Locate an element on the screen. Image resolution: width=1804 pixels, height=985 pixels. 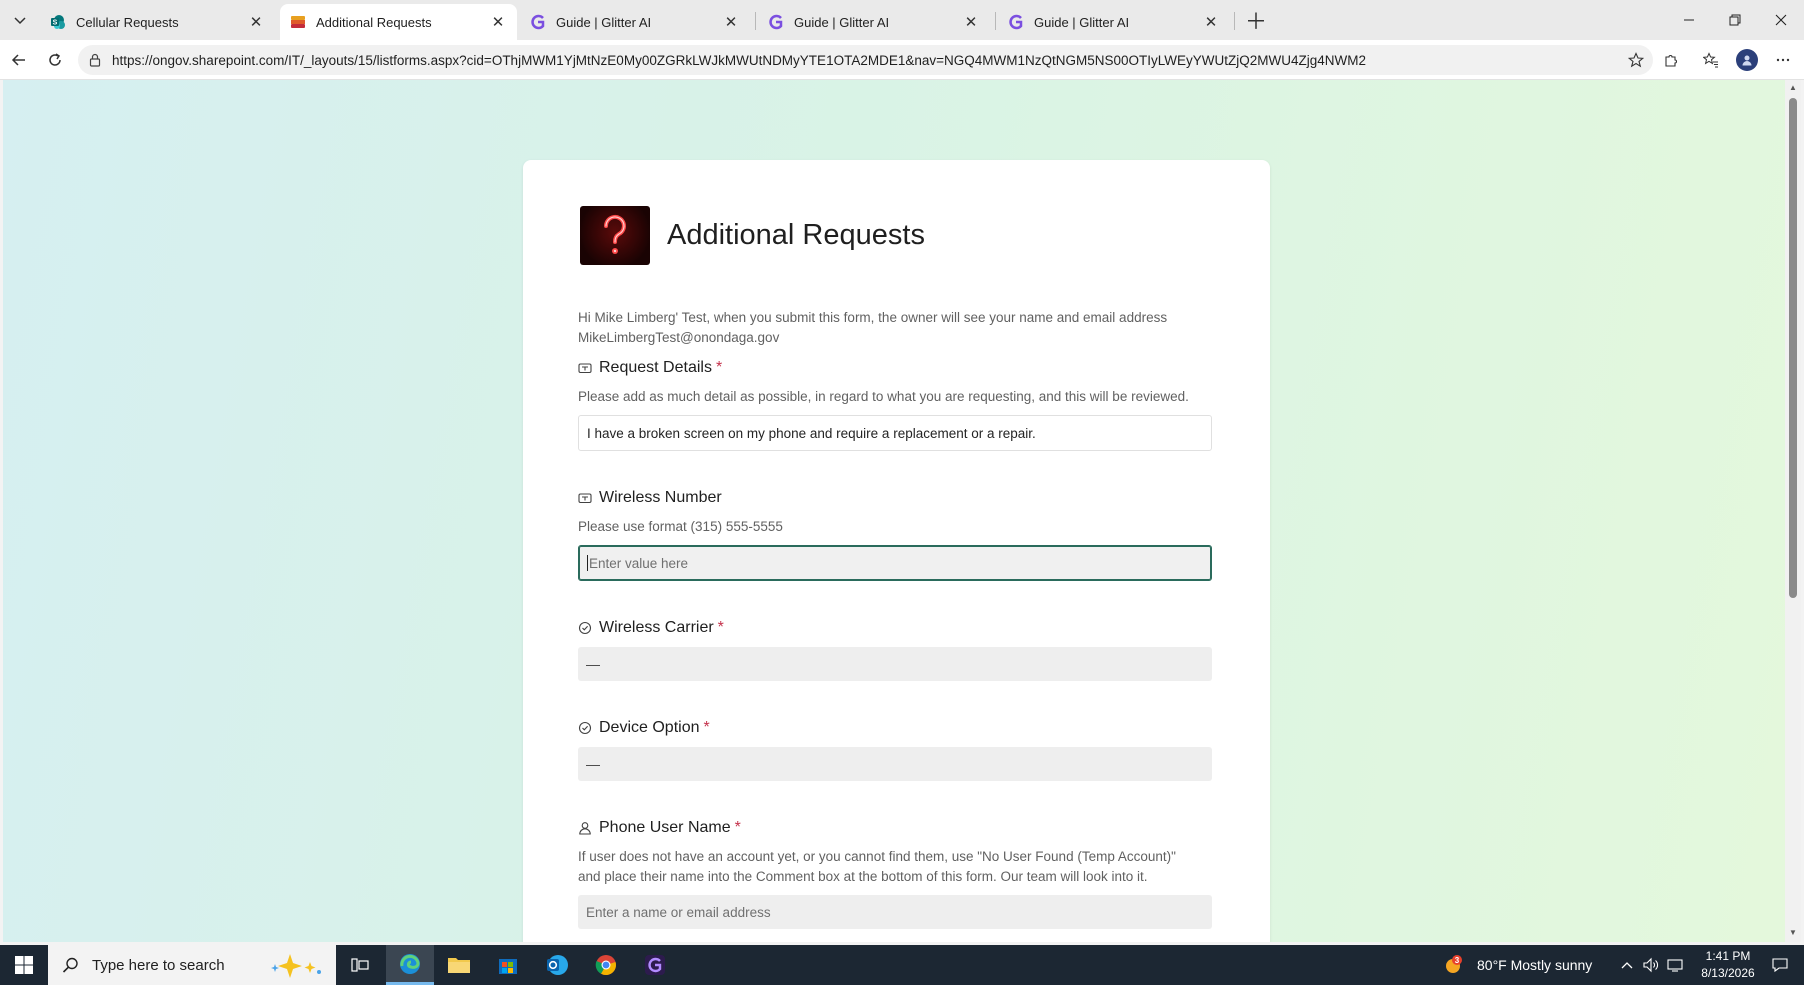
taskbar-file-explorer is located at coordinates (459, 965).